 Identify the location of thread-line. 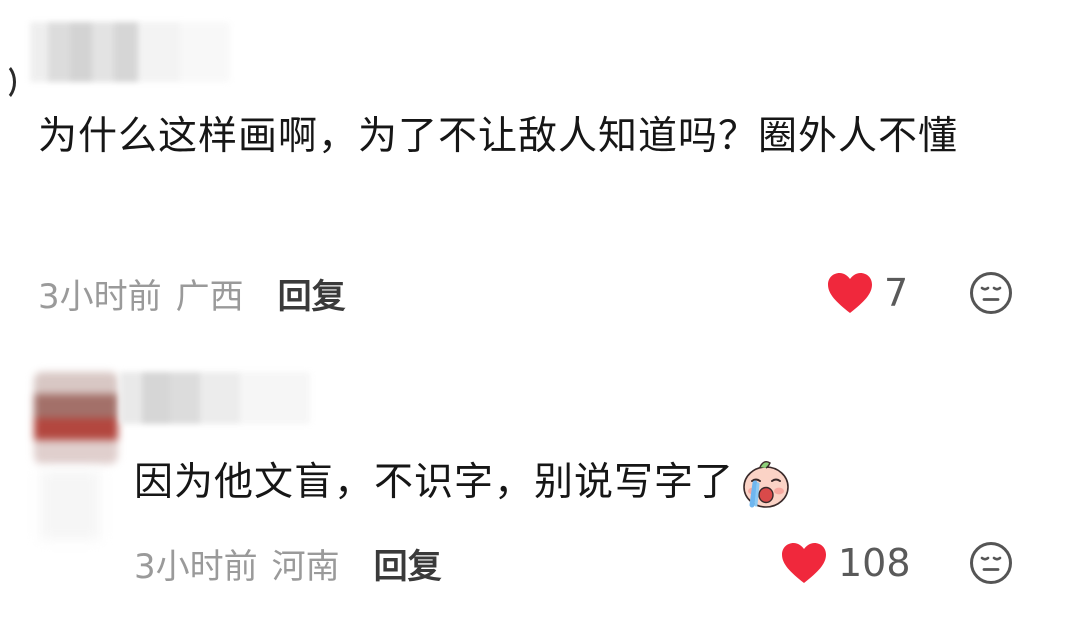
(70, 505).